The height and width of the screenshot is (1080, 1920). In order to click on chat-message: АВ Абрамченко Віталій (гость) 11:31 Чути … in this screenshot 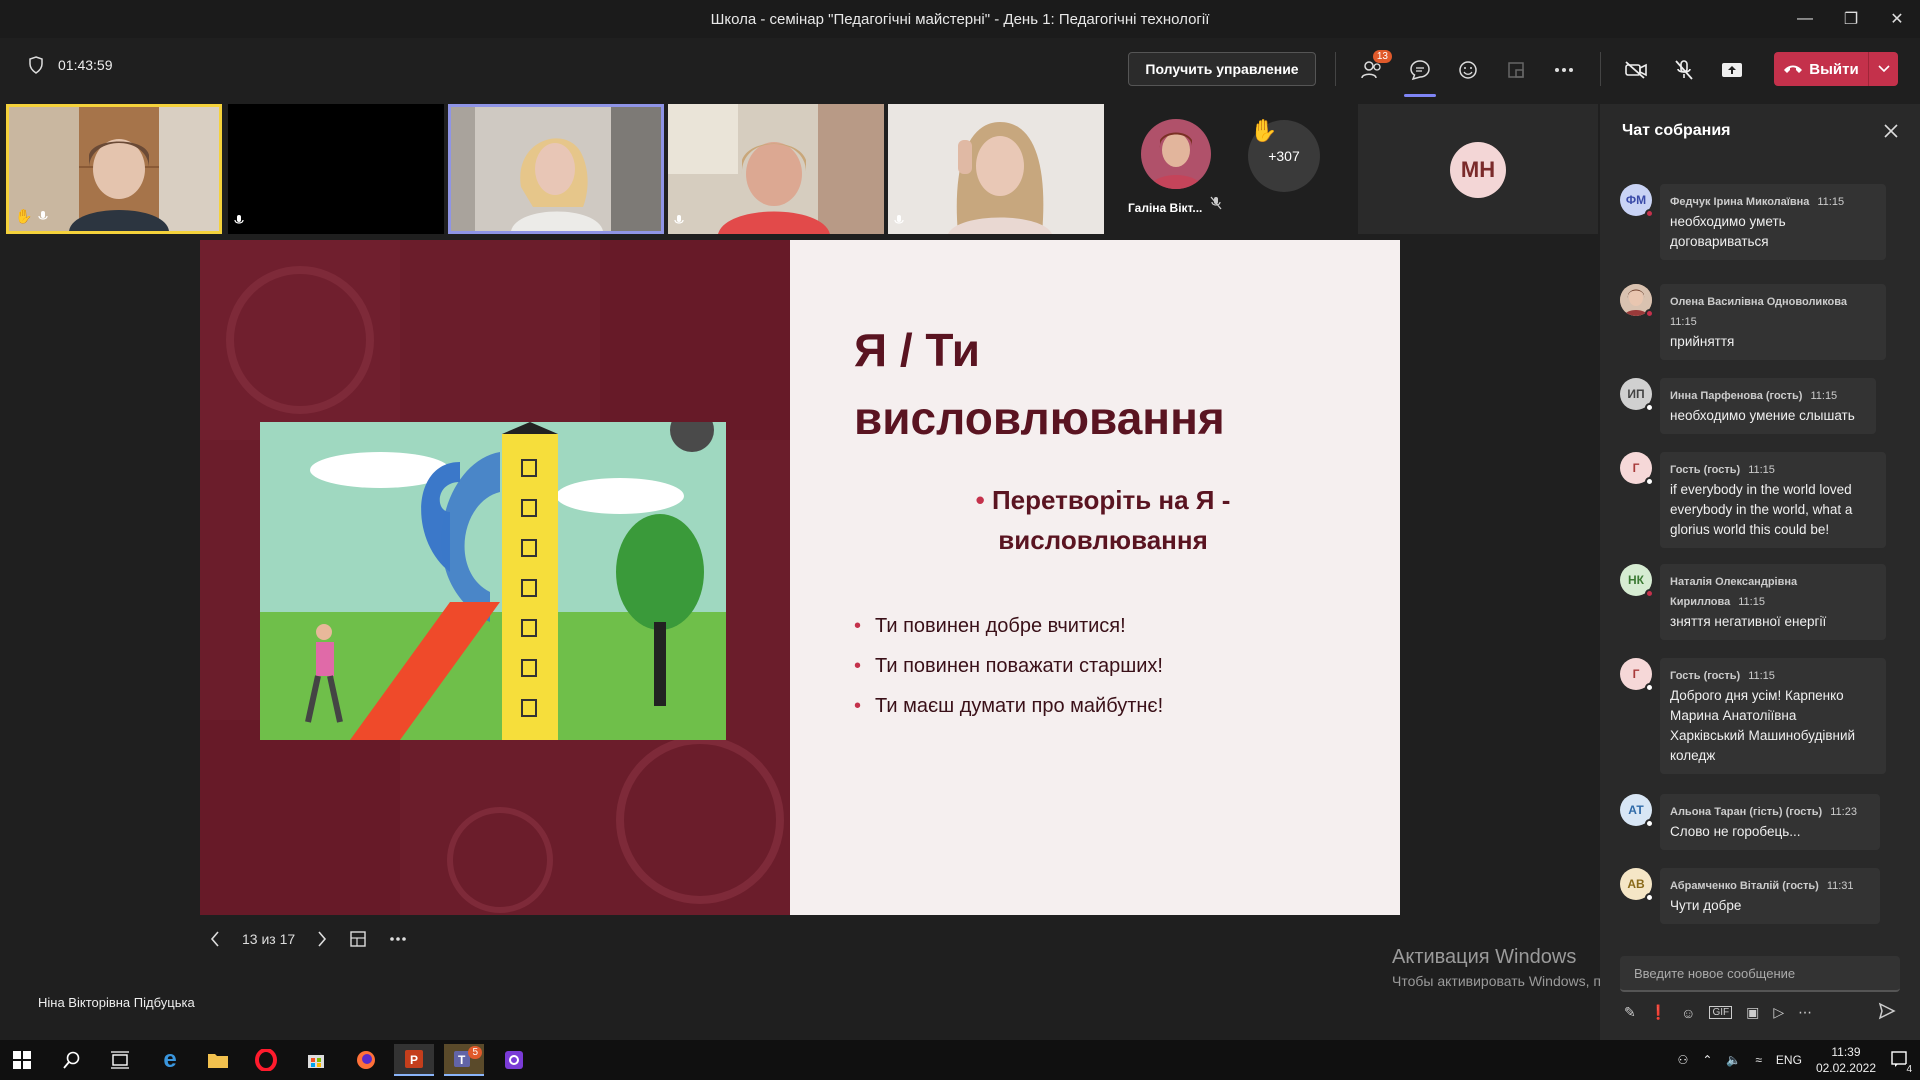, I will do `click(1750, 896)`.